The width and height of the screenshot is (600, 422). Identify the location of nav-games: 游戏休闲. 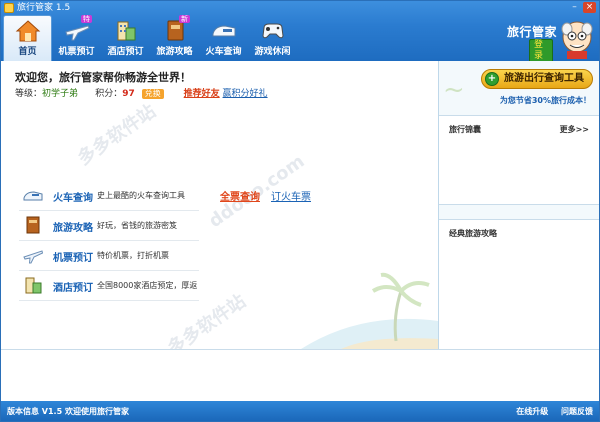
(272, 38).